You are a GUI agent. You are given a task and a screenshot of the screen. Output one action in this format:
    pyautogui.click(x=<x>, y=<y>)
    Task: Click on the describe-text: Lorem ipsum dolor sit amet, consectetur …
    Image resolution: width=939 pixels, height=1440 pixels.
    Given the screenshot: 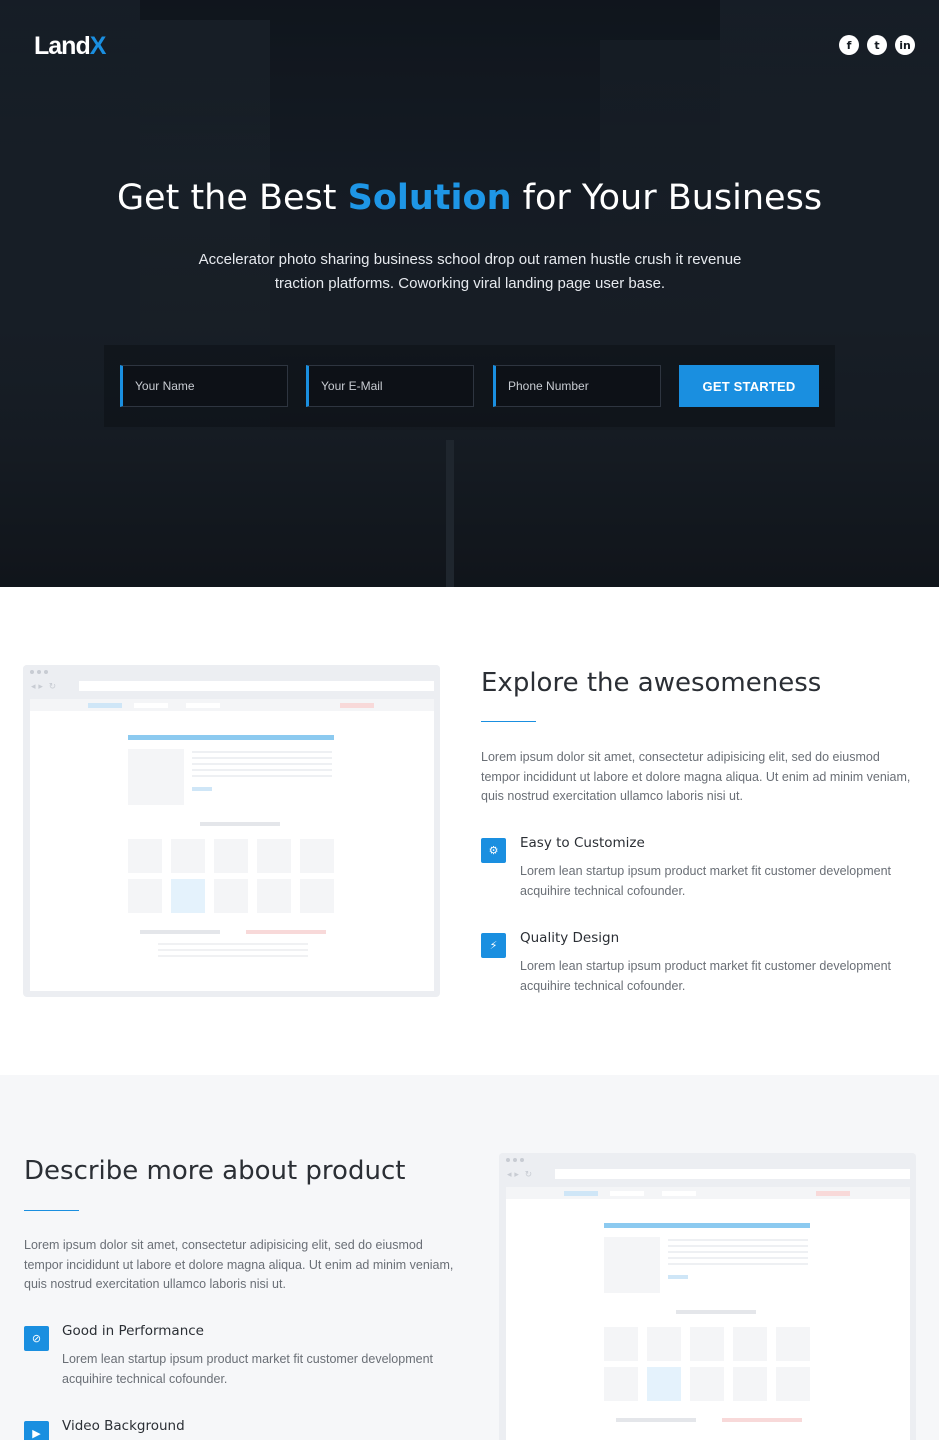 What is the action you would take?
    pyautogui.click(x=239, y=1264)
    